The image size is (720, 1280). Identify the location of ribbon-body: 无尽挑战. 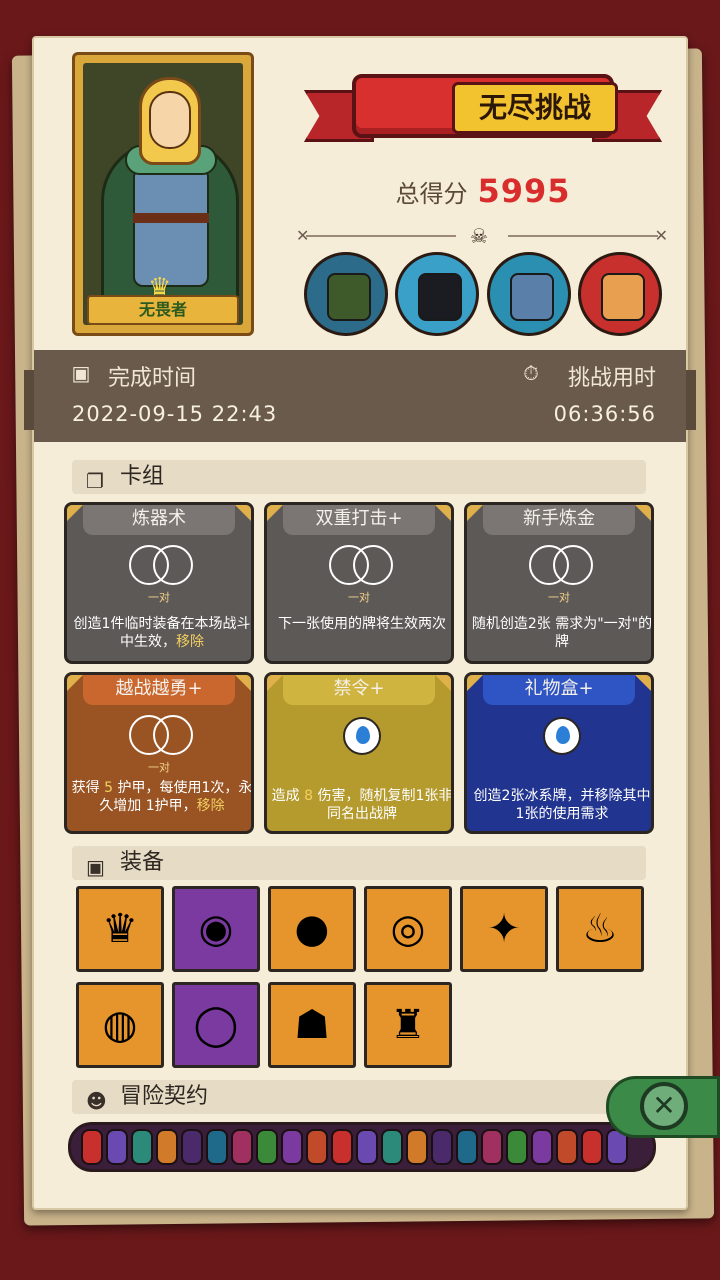
(485, 106).